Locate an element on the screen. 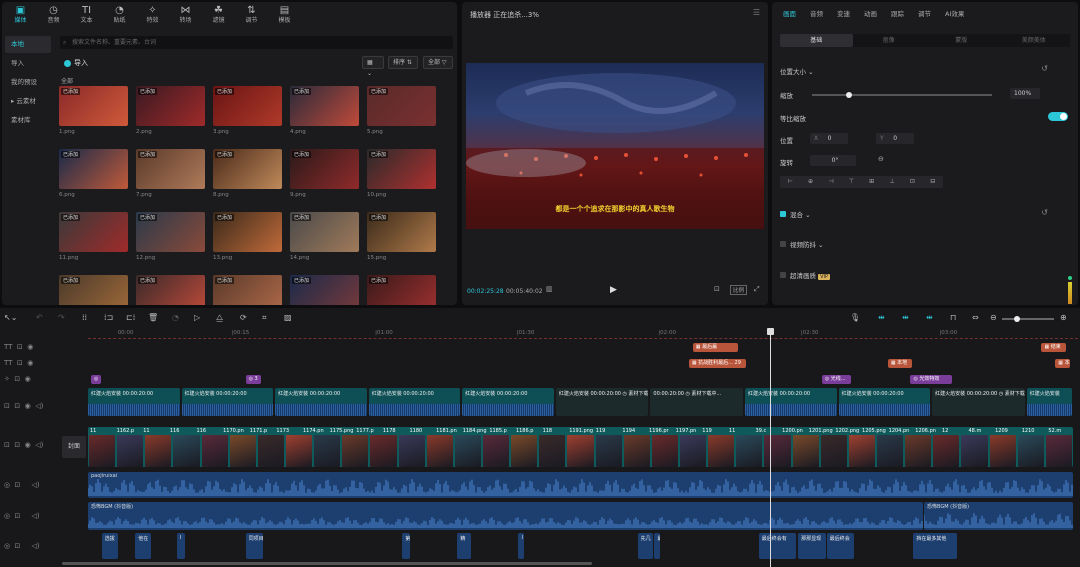 Image resolution: width=1080 pixels, height=567 pixels. sidebar-item: 本地 is located at coordinates (28, 44).